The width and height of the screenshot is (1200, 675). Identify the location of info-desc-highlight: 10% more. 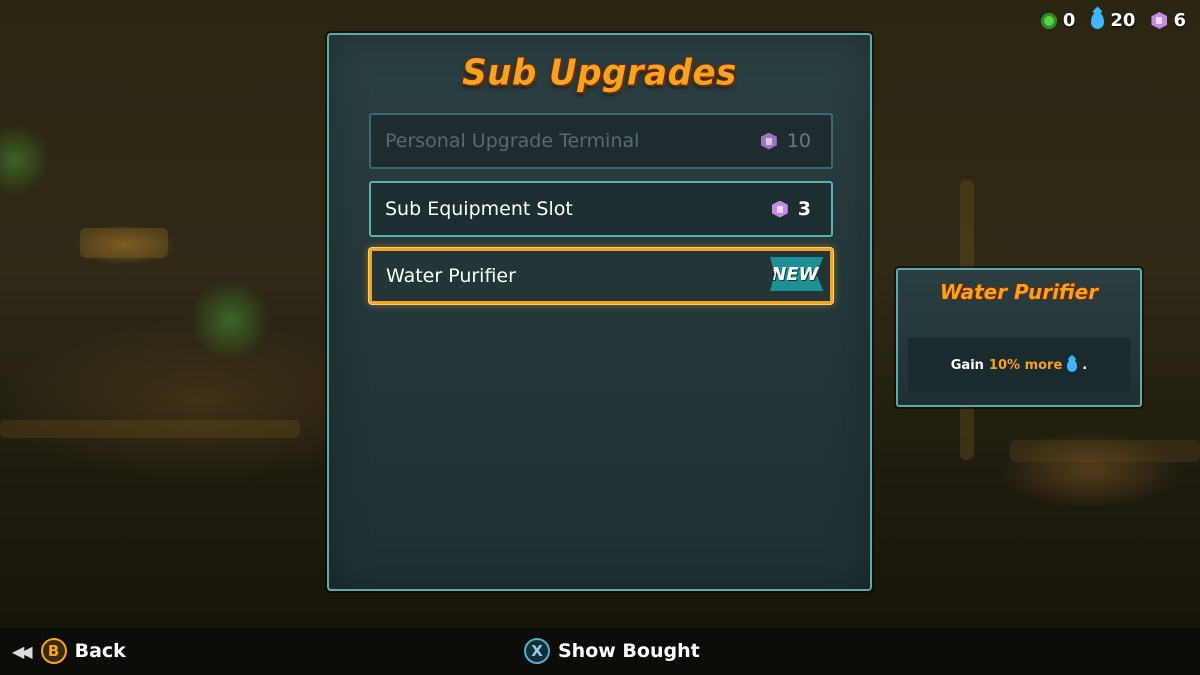
(1025, 365).